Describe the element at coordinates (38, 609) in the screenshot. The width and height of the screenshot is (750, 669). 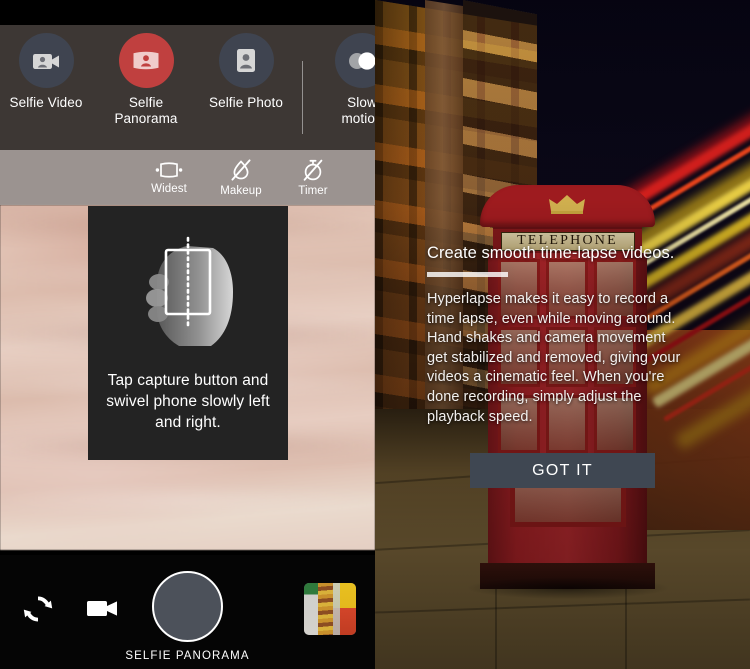
I see `switch-camera-icon` at that location.